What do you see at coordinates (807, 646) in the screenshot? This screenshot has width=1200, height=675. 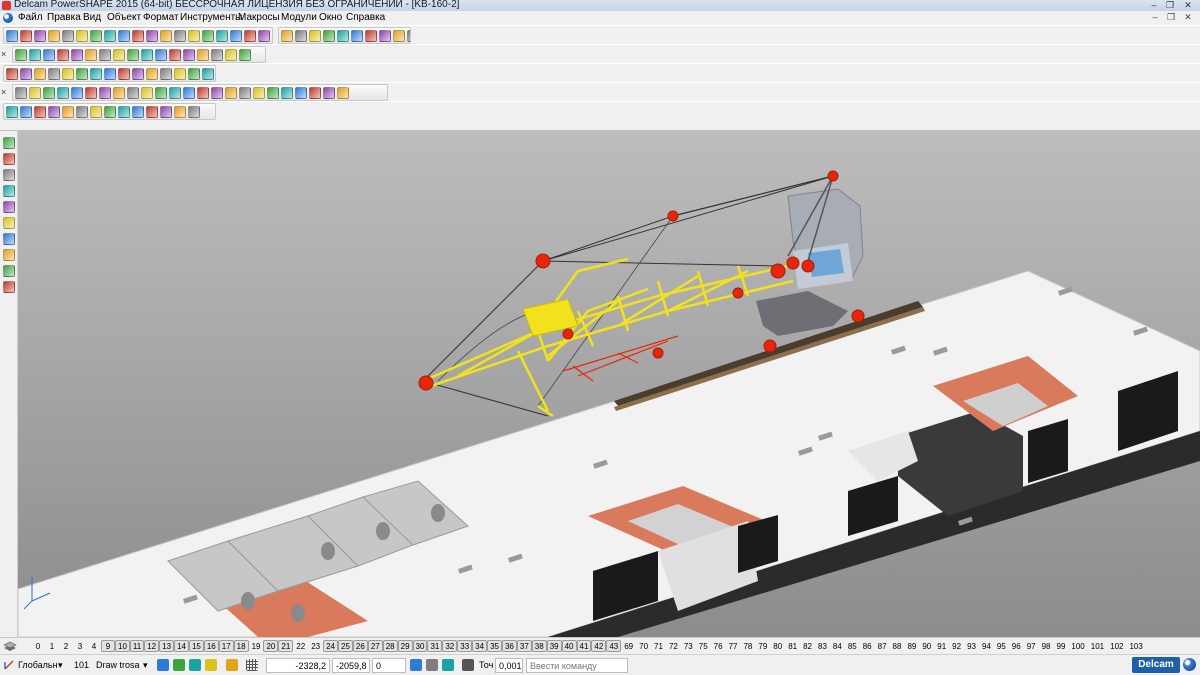 I see `layer-button: 82` at bounding box center [807, 646].